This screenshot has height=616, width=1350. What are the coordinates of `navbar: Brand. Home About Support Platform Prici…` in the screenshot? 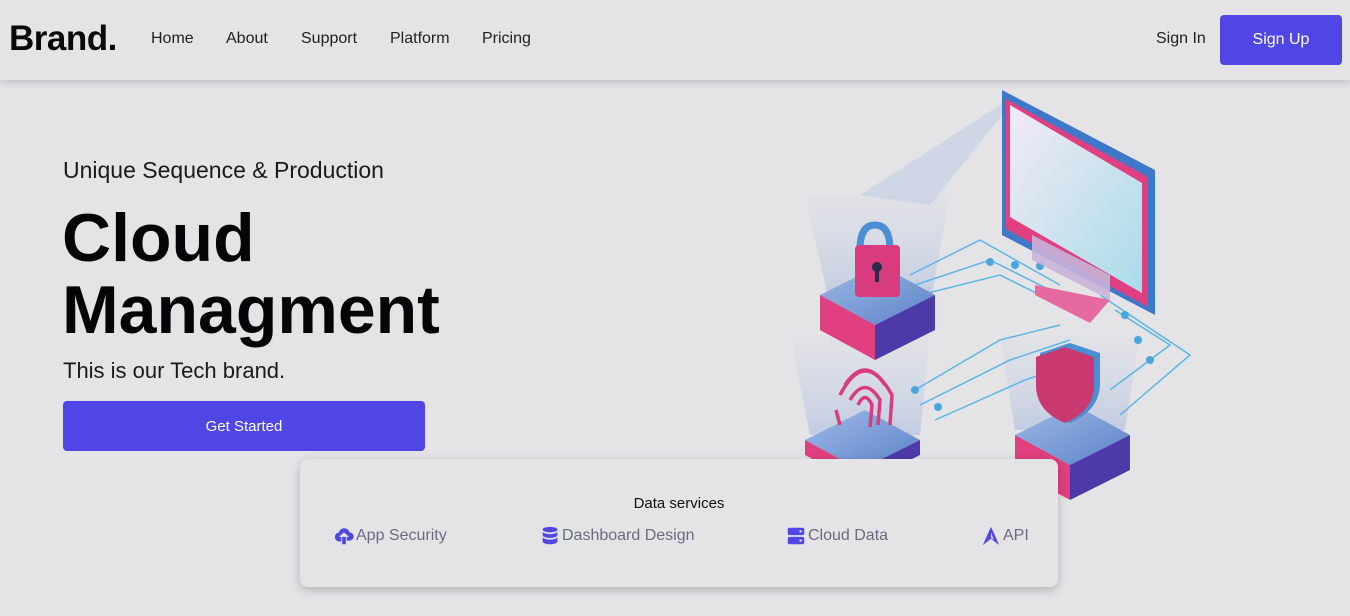 It's located at (675, 40).